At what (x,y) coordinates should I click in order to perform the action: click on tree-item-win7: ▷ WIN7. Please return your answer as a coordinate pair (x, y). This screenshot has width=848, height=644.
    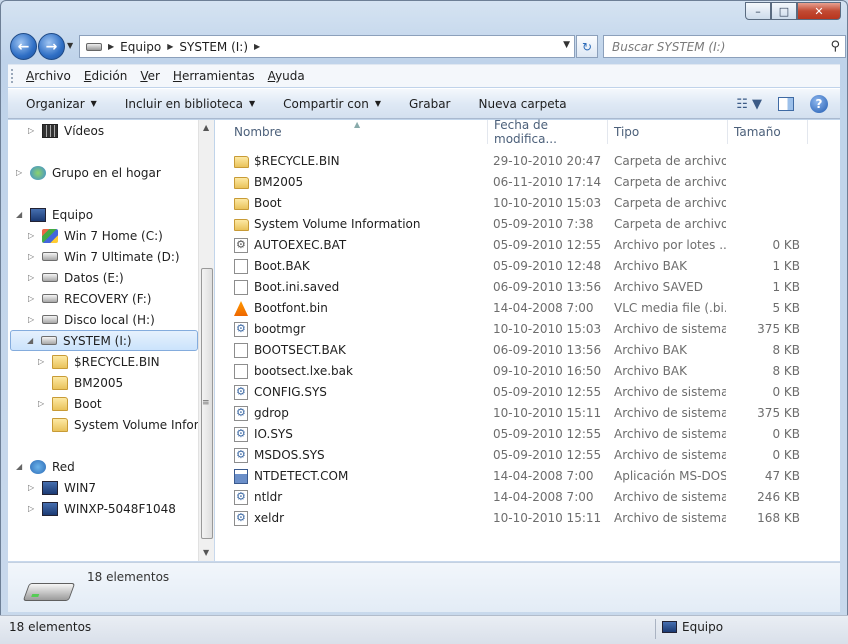
    Looking at the image, I should click on (62, 487).